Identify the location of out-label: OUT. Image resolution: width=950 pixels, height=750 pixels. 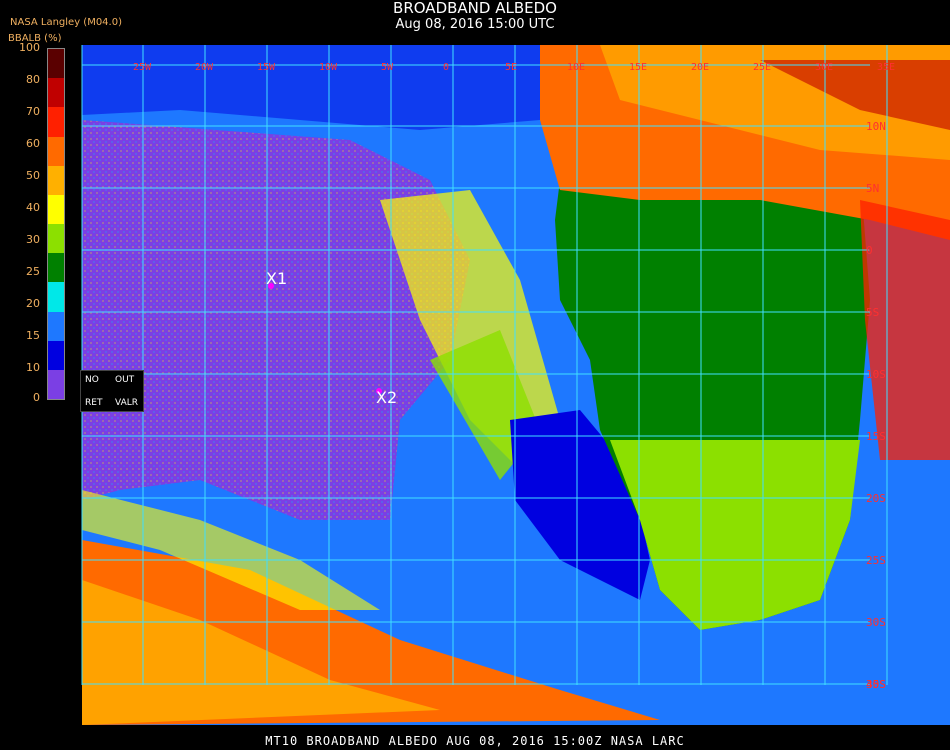
(125, 380).